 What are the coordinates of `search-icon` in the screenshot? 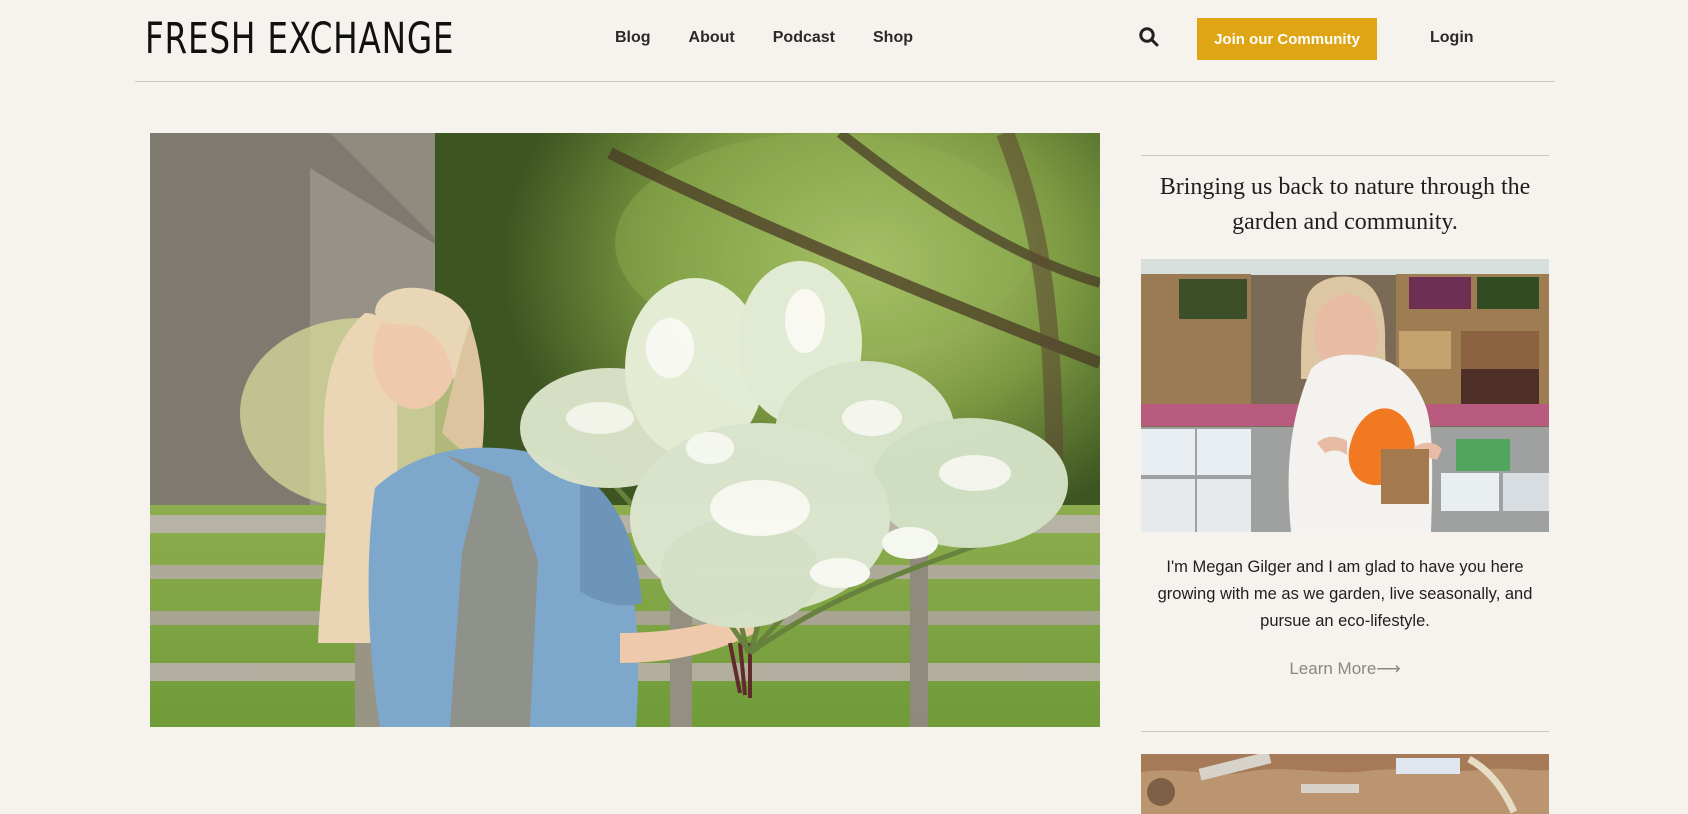 It's located at (1149, 37).